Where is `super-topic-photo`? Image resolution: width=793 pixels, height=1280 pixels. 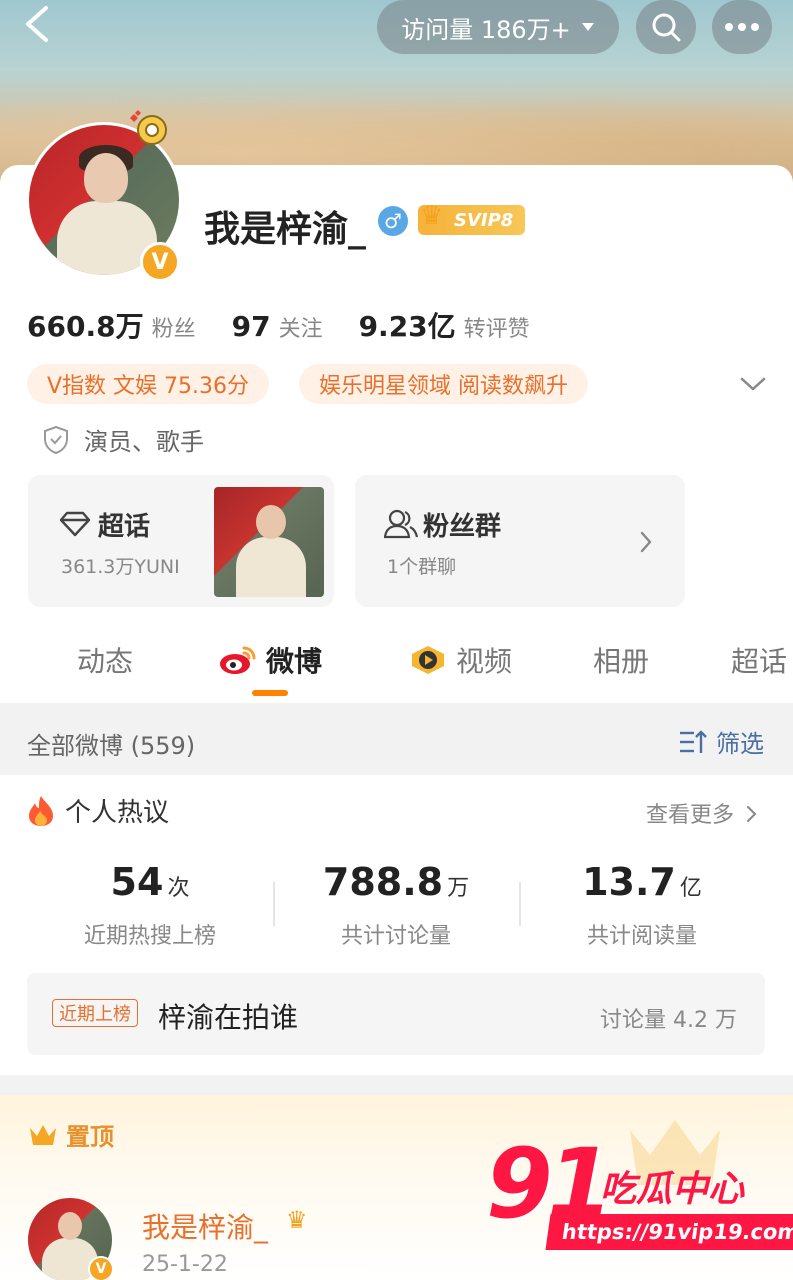
super-topic-photo is located at coordinates (269, 542).